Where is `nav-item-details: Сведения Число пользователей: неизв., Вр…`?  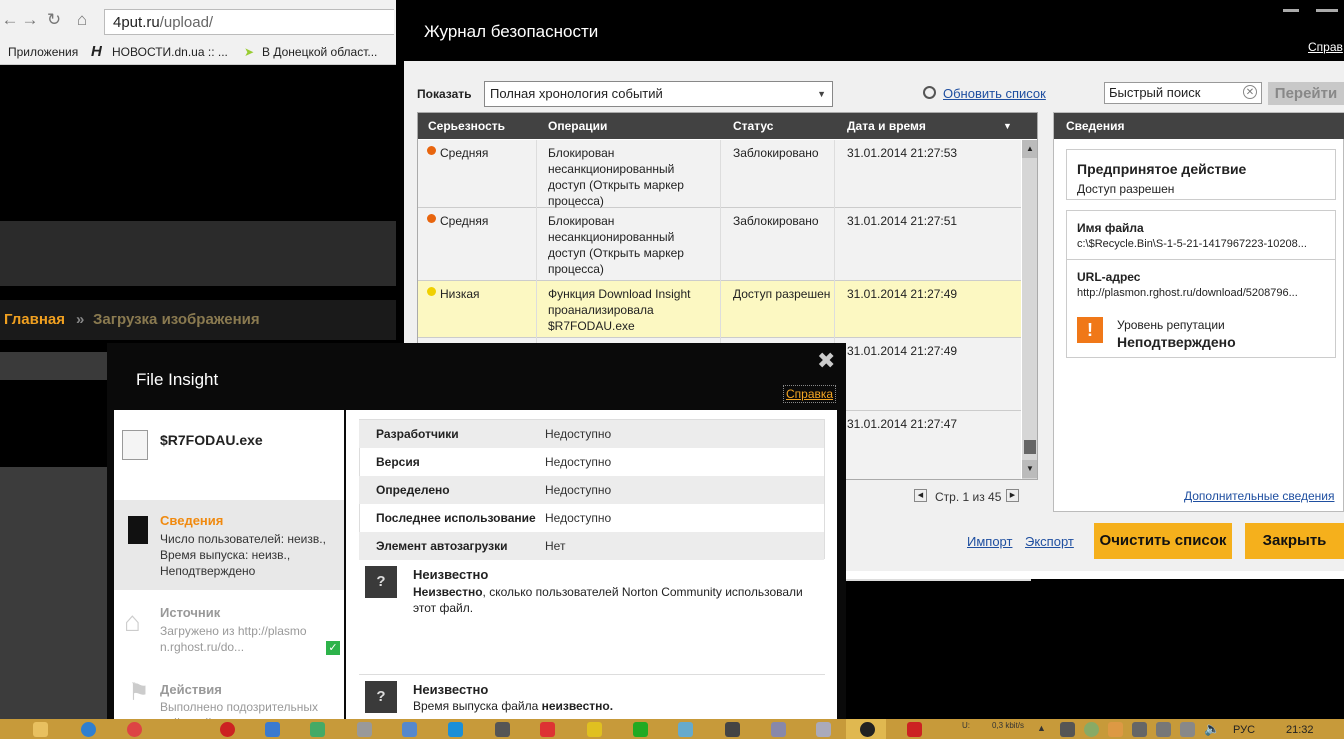 nav-item-details: Сведения Число пользователей: неизв., Вр… is located at coordinates (229, 545).